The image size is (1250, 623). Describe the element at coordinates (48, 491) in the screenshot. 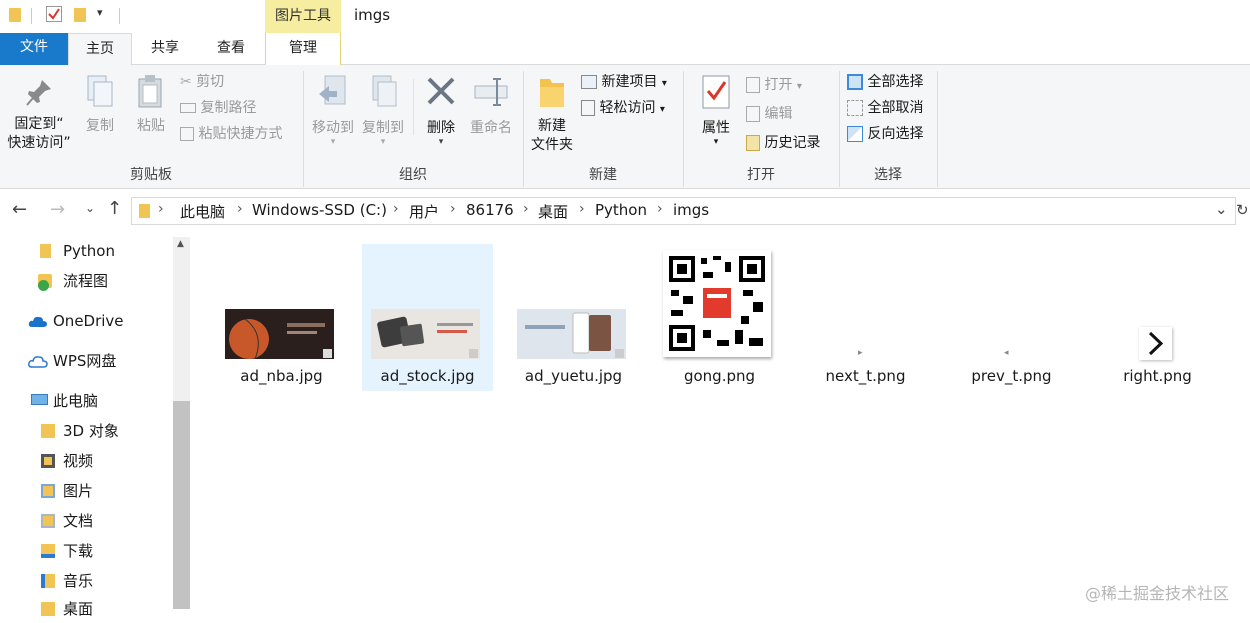

I see `pictures-folder-icon` at that location.